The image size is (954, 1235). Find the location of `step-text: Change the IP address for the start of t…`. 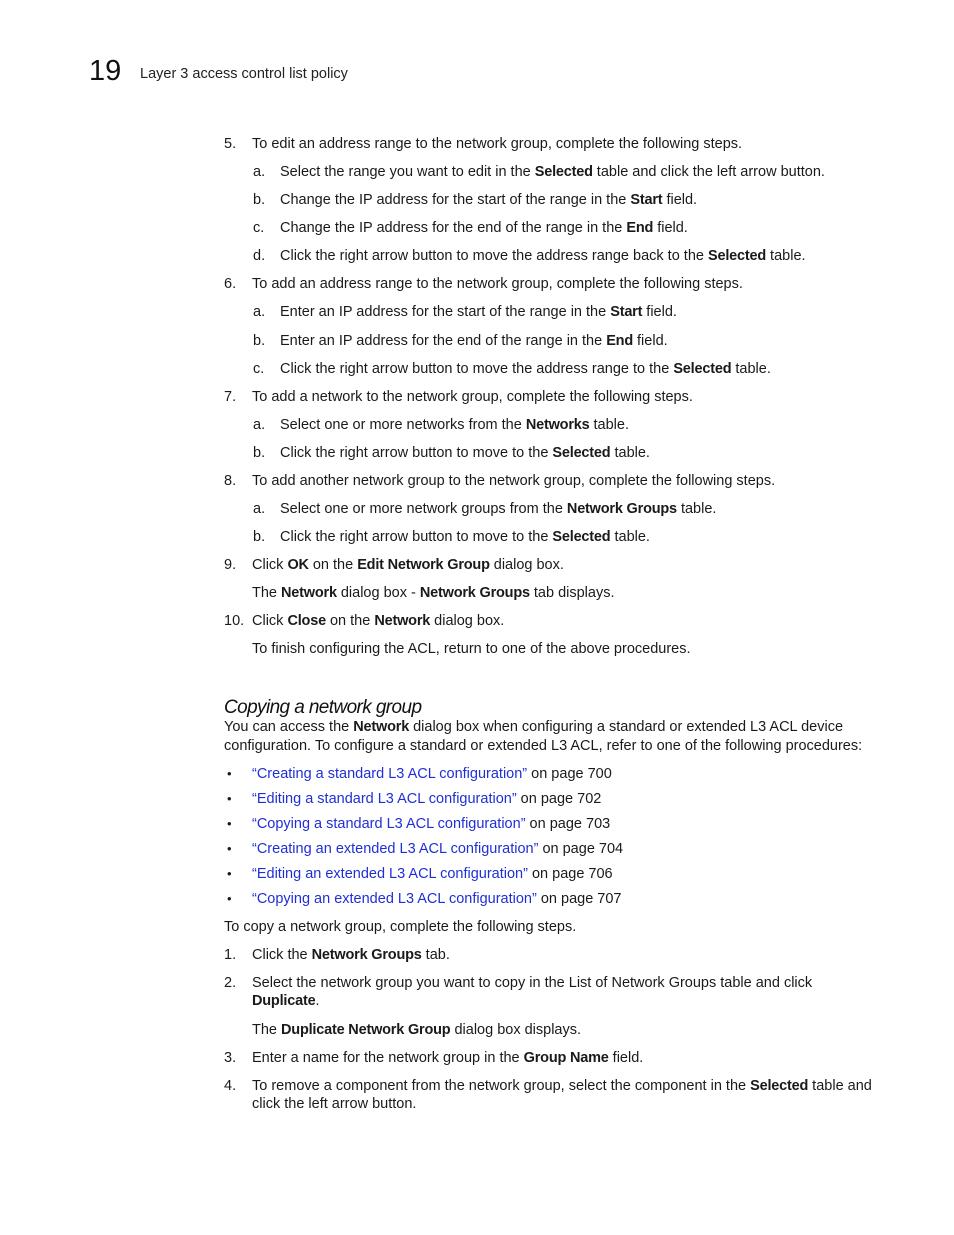

step-text: Change the IP address for the start of t… is located at coordinates (488, 200).